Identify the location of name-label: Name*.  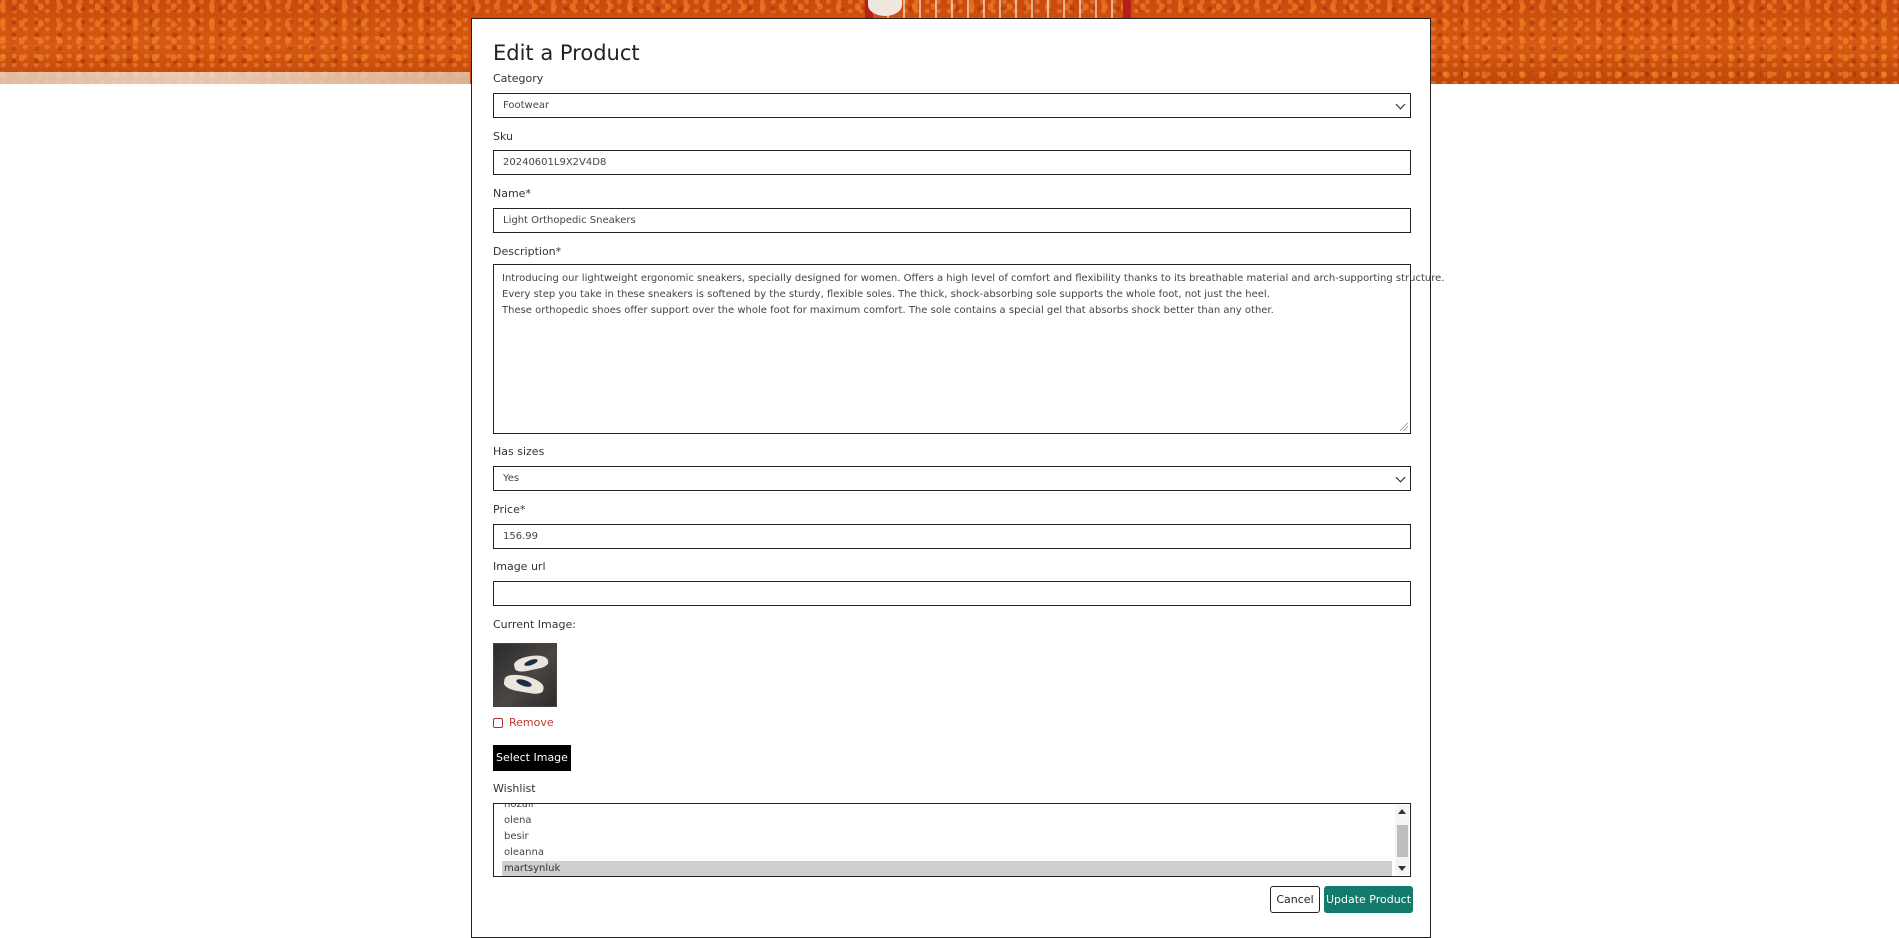
(512, 193).